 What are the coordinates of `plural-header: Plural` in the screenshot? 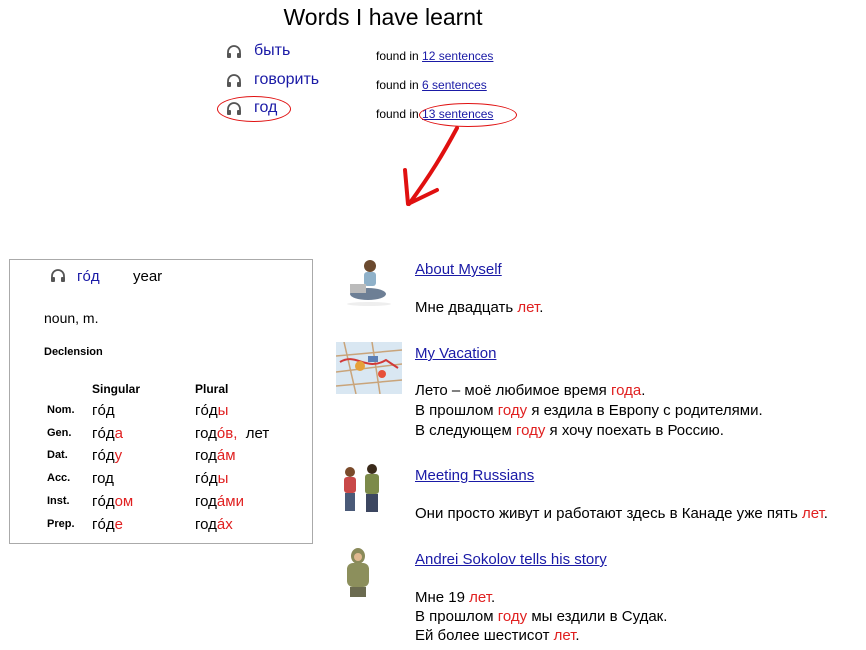 It's located at (212, 389).